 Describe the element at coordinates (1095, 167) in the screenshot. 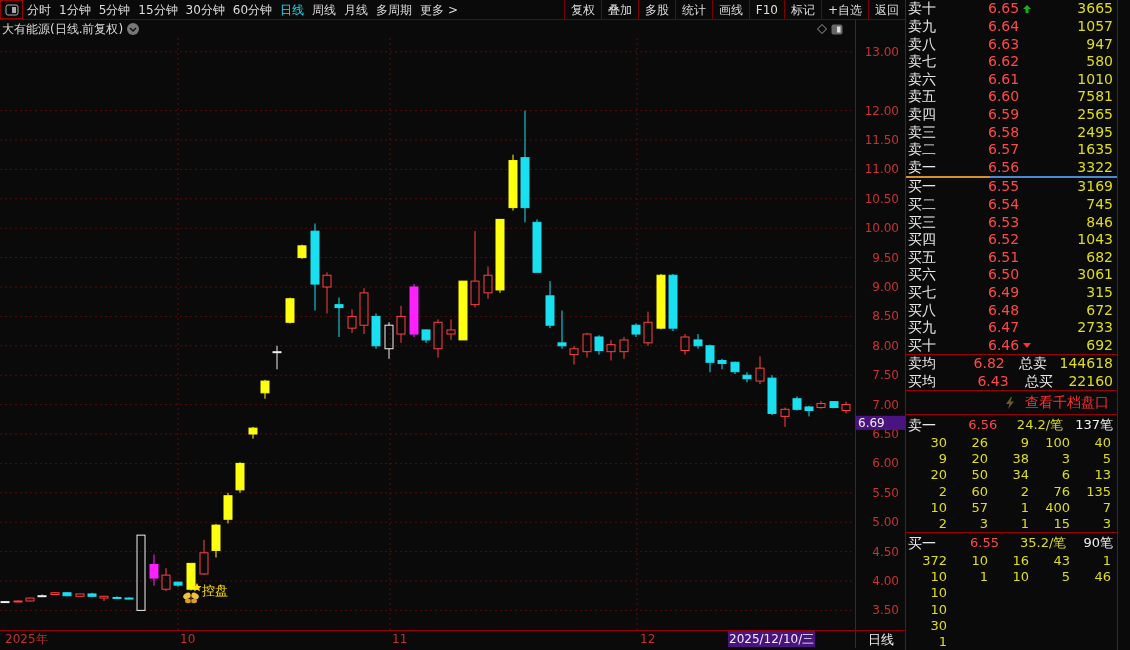

I see `volume-value: 3322` at that location.